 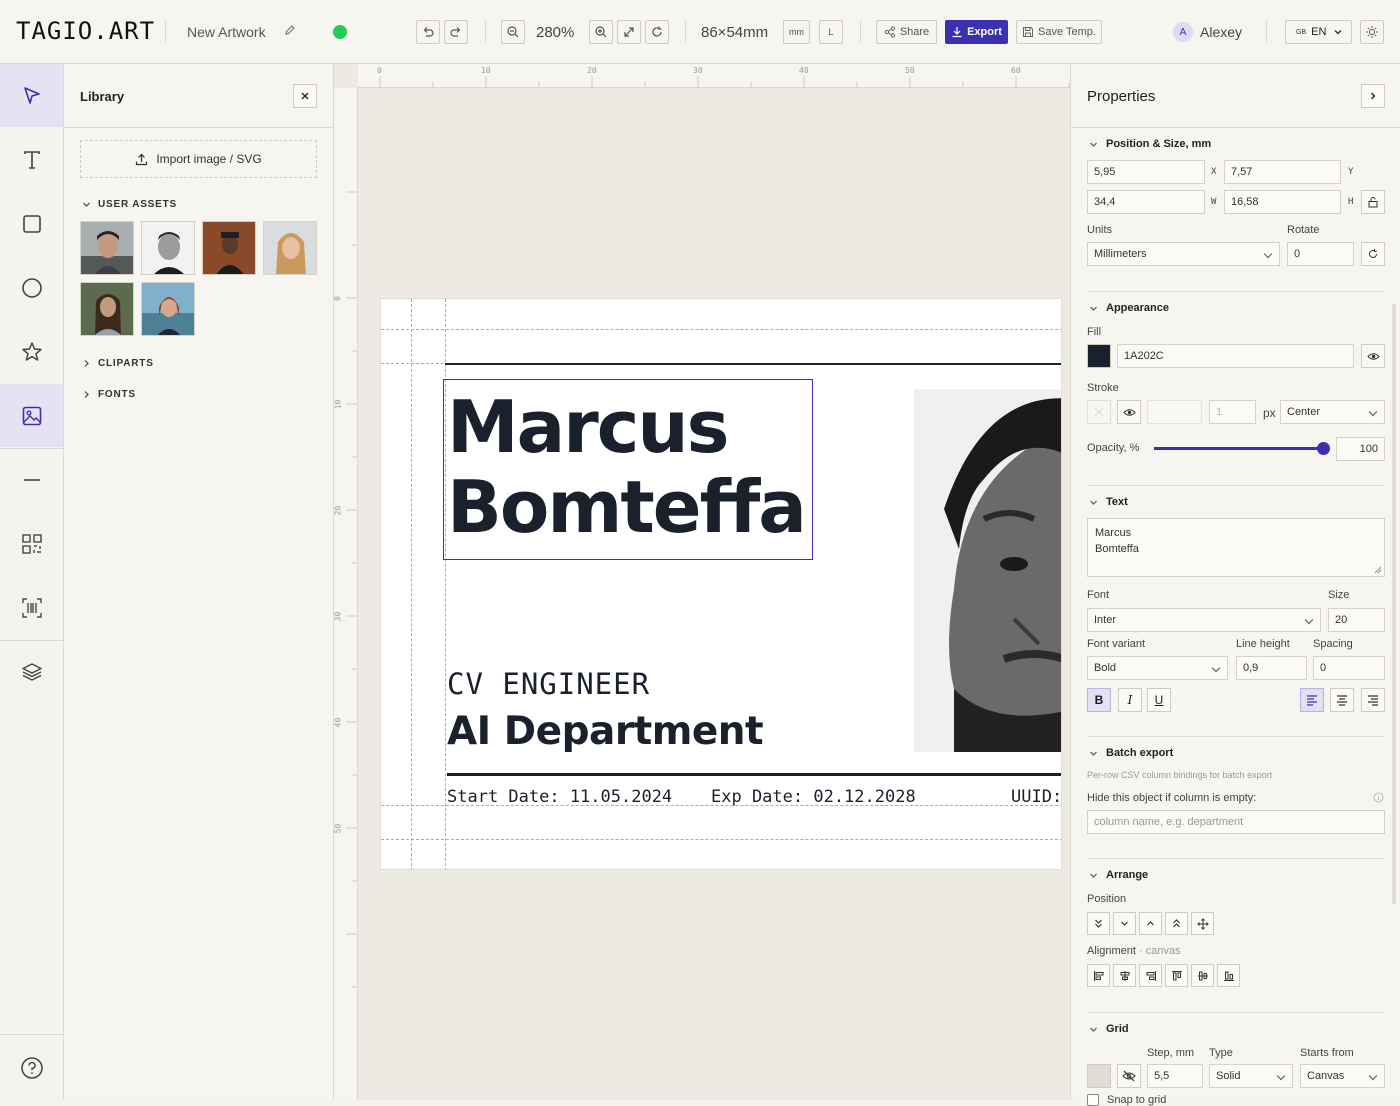 What do you see at coordinates (1183, 32) in the screenshot?
I see `avatar: A` at bounding box center [1183, 32].